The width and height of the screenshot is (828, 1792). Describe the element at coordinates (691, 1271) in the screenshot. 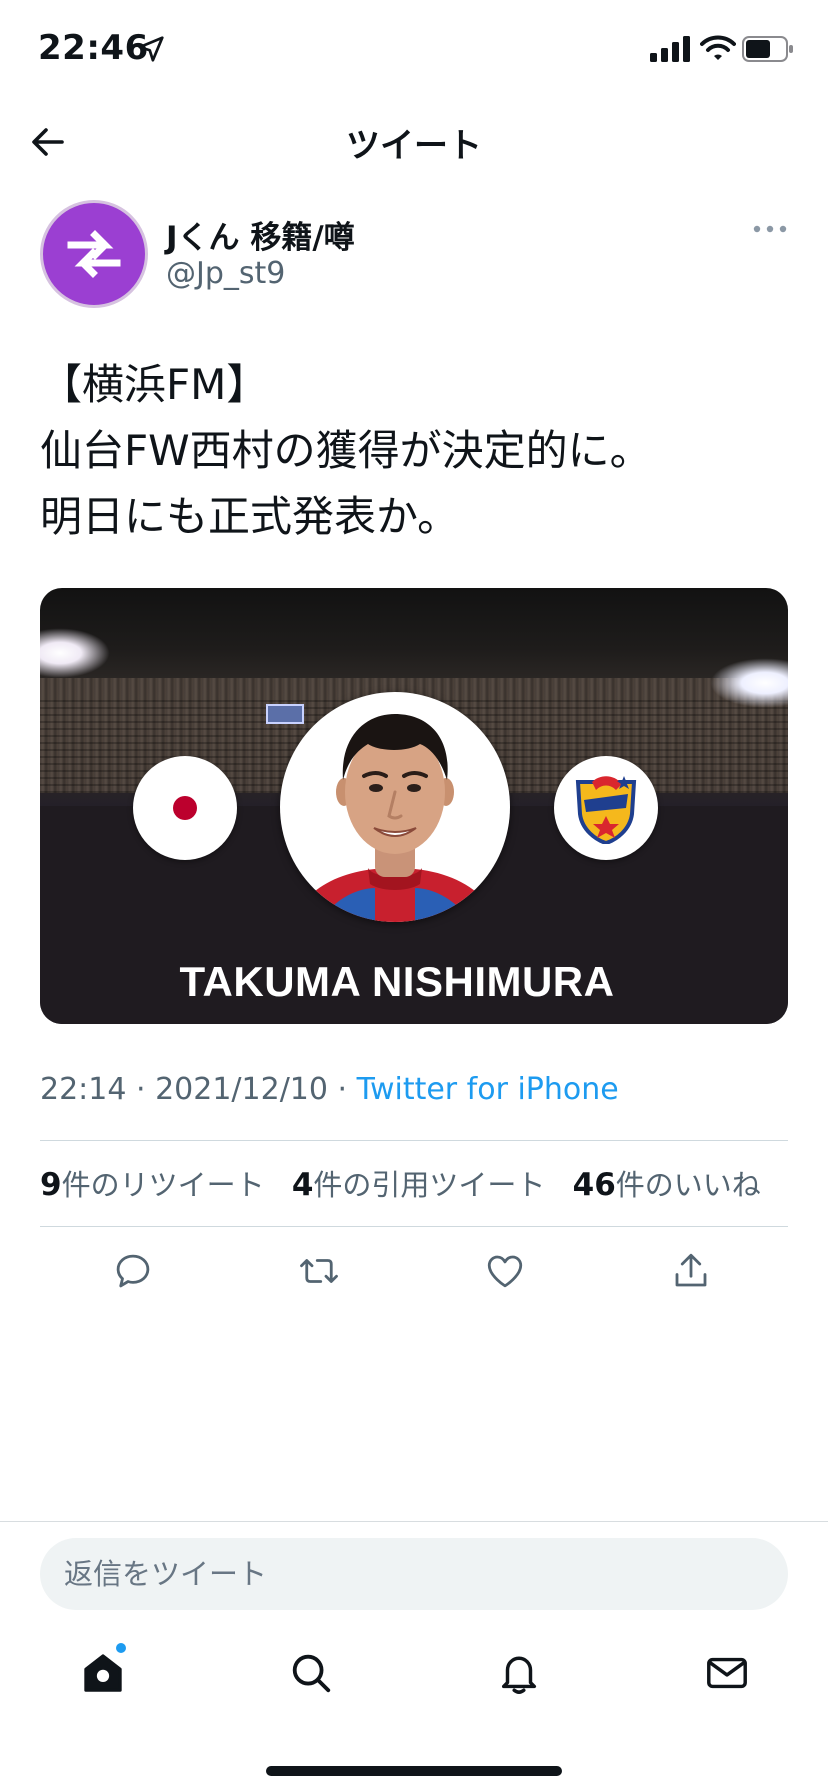

I see `share-icon` at that location.